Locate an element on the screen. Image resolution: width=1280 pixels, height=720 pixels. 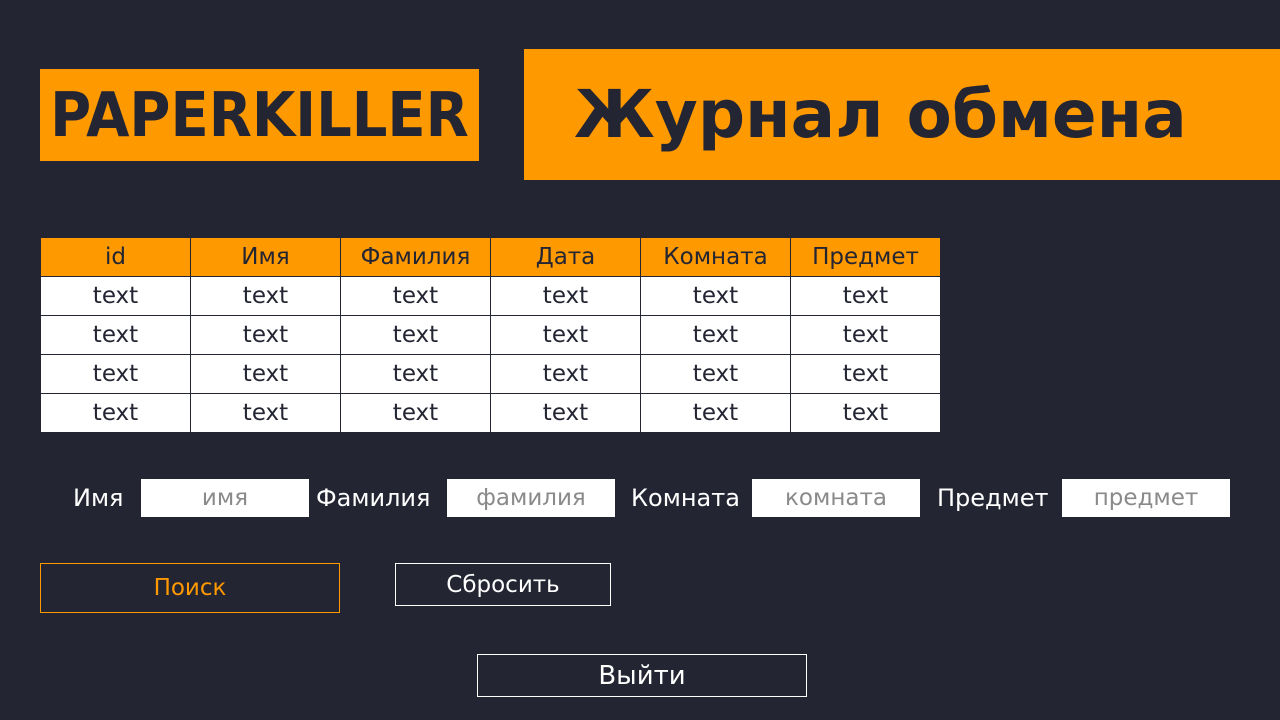
table-header-row: id Имя Фамилия Дата Комната Предмет is located at coordinates (490, 257).